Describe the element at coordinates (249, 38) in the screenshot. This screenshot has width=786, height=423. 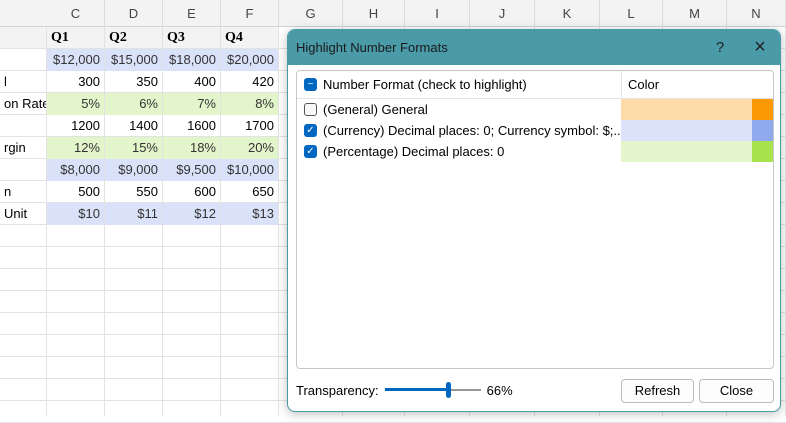
I see `quarter-header: Q4` at that location.